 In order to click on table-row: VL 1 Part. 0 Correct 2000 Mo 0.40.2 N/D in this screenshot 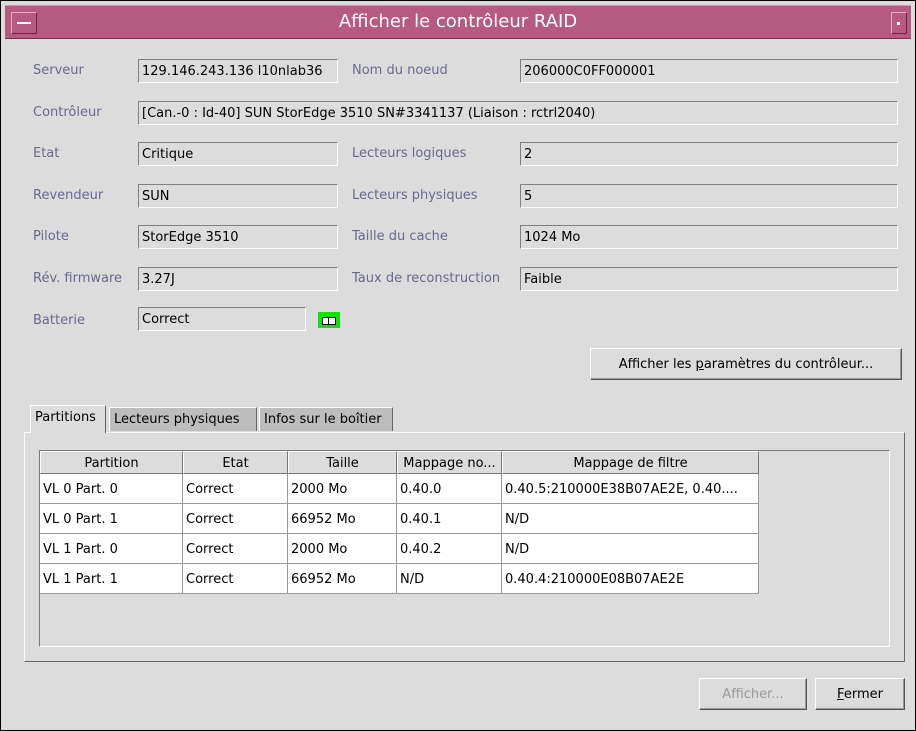, I will do `click(399, 549)`.